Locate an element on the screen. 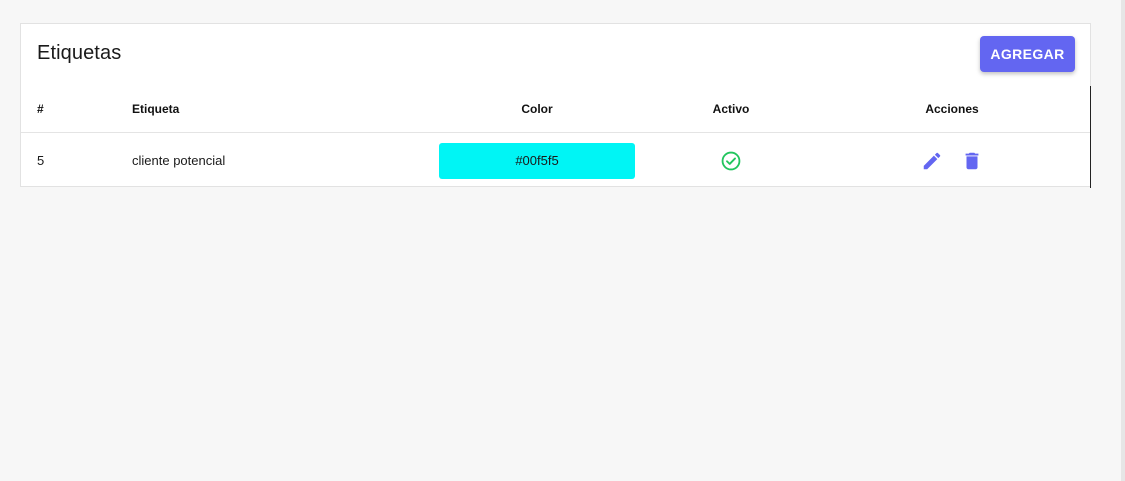 This screenshot has width=1125, height=481. color-swatch: #00f5f5 is located at coordinates (537, 160).